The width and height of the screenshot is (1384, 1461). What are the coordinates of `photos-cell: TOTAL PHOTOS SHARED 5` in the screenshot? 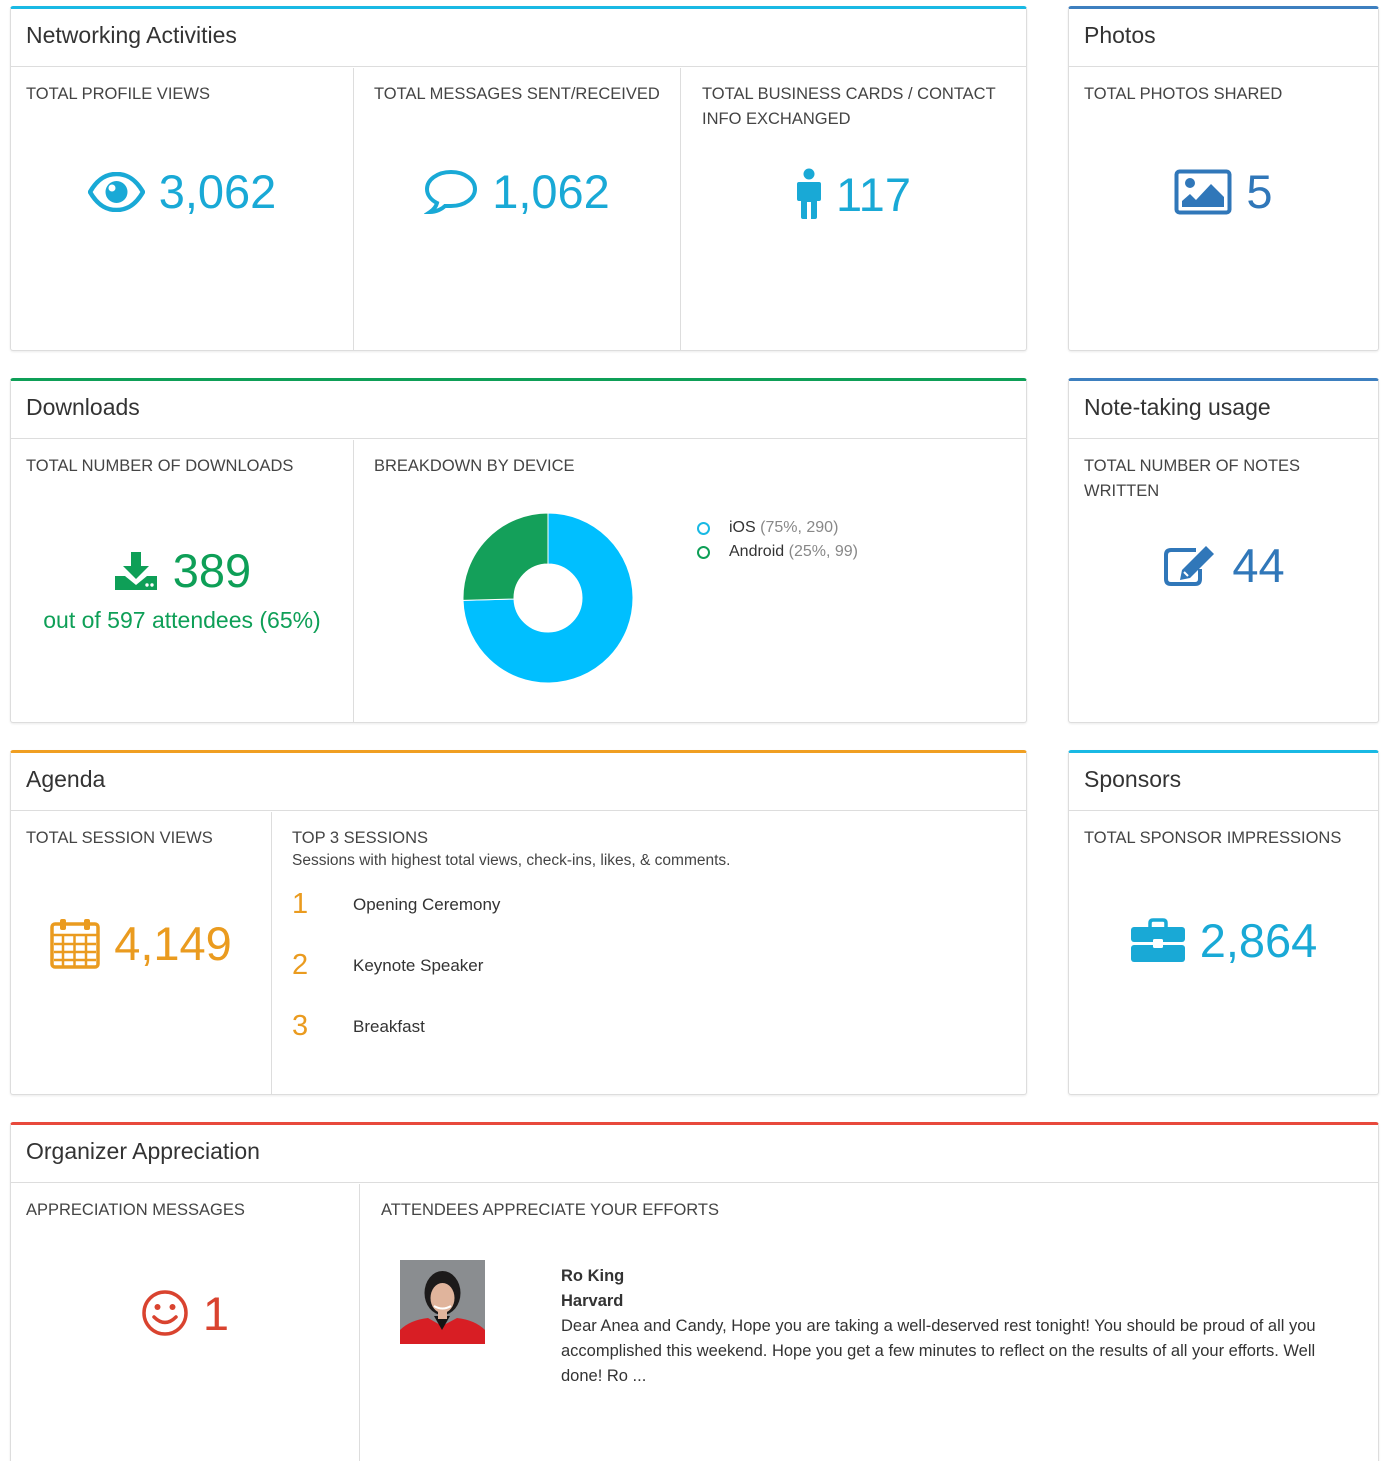 It's located at (1223, 209).